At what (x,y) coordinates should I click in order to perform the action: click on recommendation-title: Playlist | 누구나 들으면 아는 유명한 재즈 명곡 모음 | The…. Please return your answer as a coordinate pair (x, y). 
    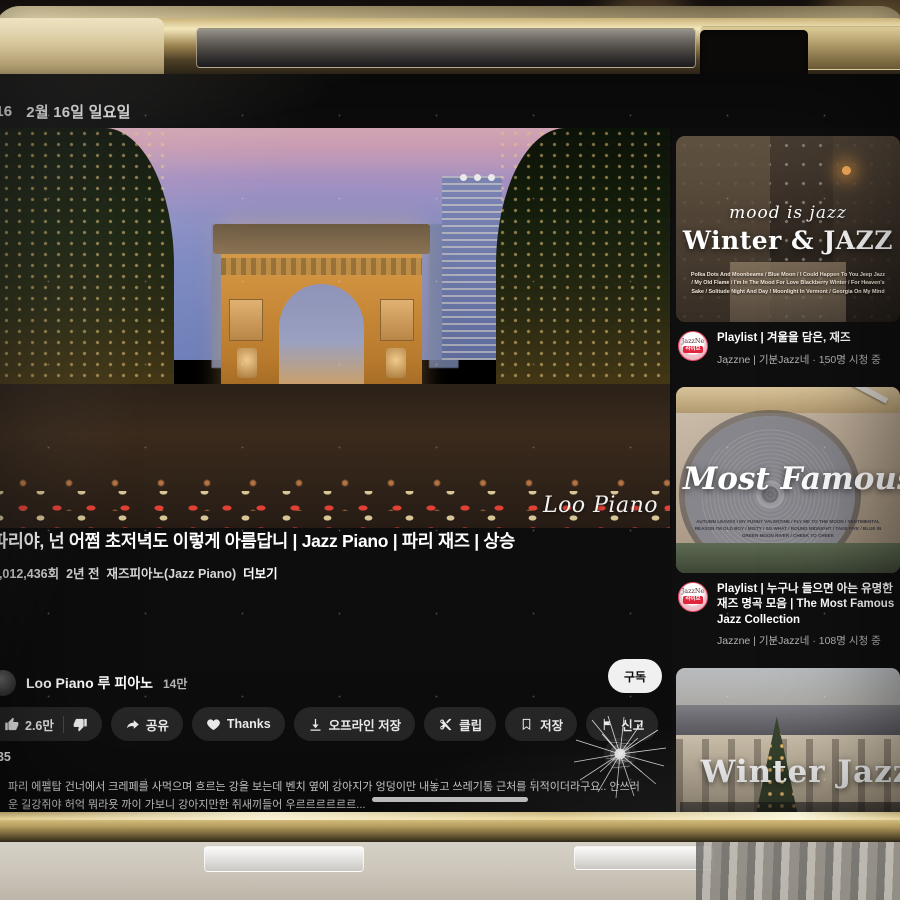
    Looking at the image, I should click on (808, 605).